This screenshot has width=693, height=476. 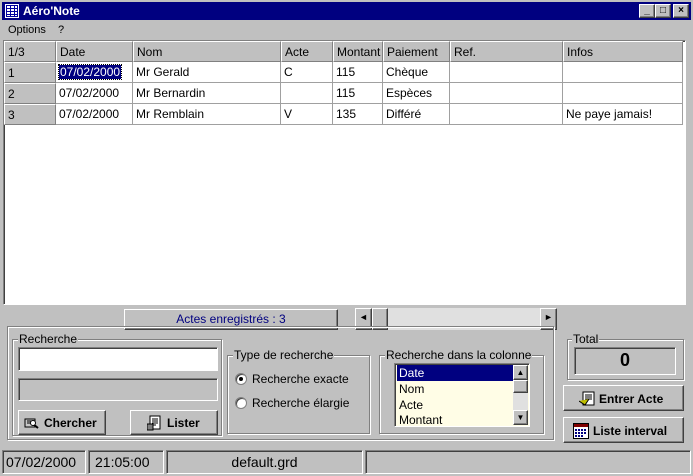 I want to click on list-document-icon, so click(x=154, y=423).